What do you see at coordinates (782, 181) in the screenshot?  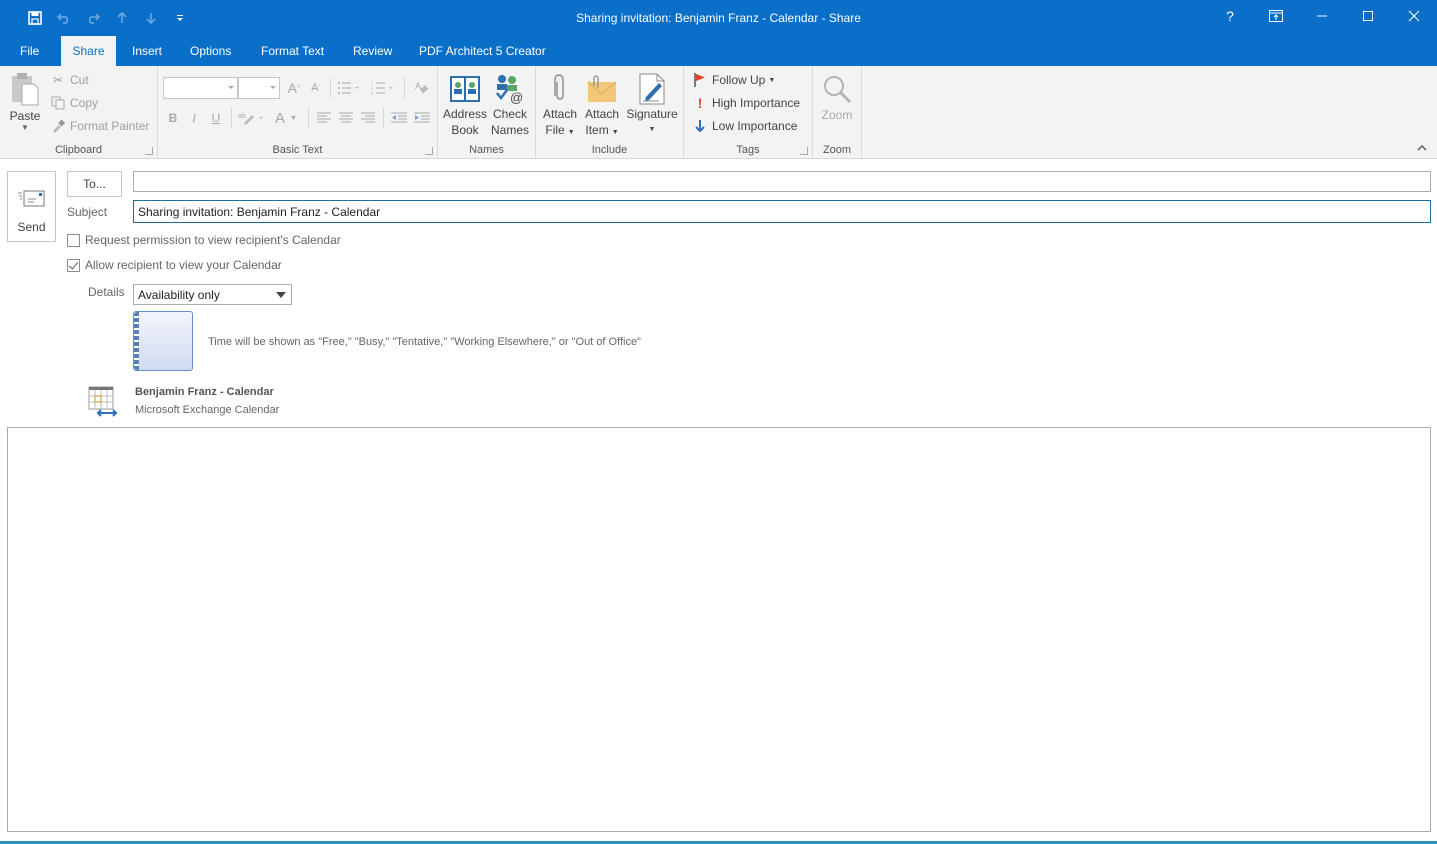 I see `to-field` at bounding box center [782, 181].